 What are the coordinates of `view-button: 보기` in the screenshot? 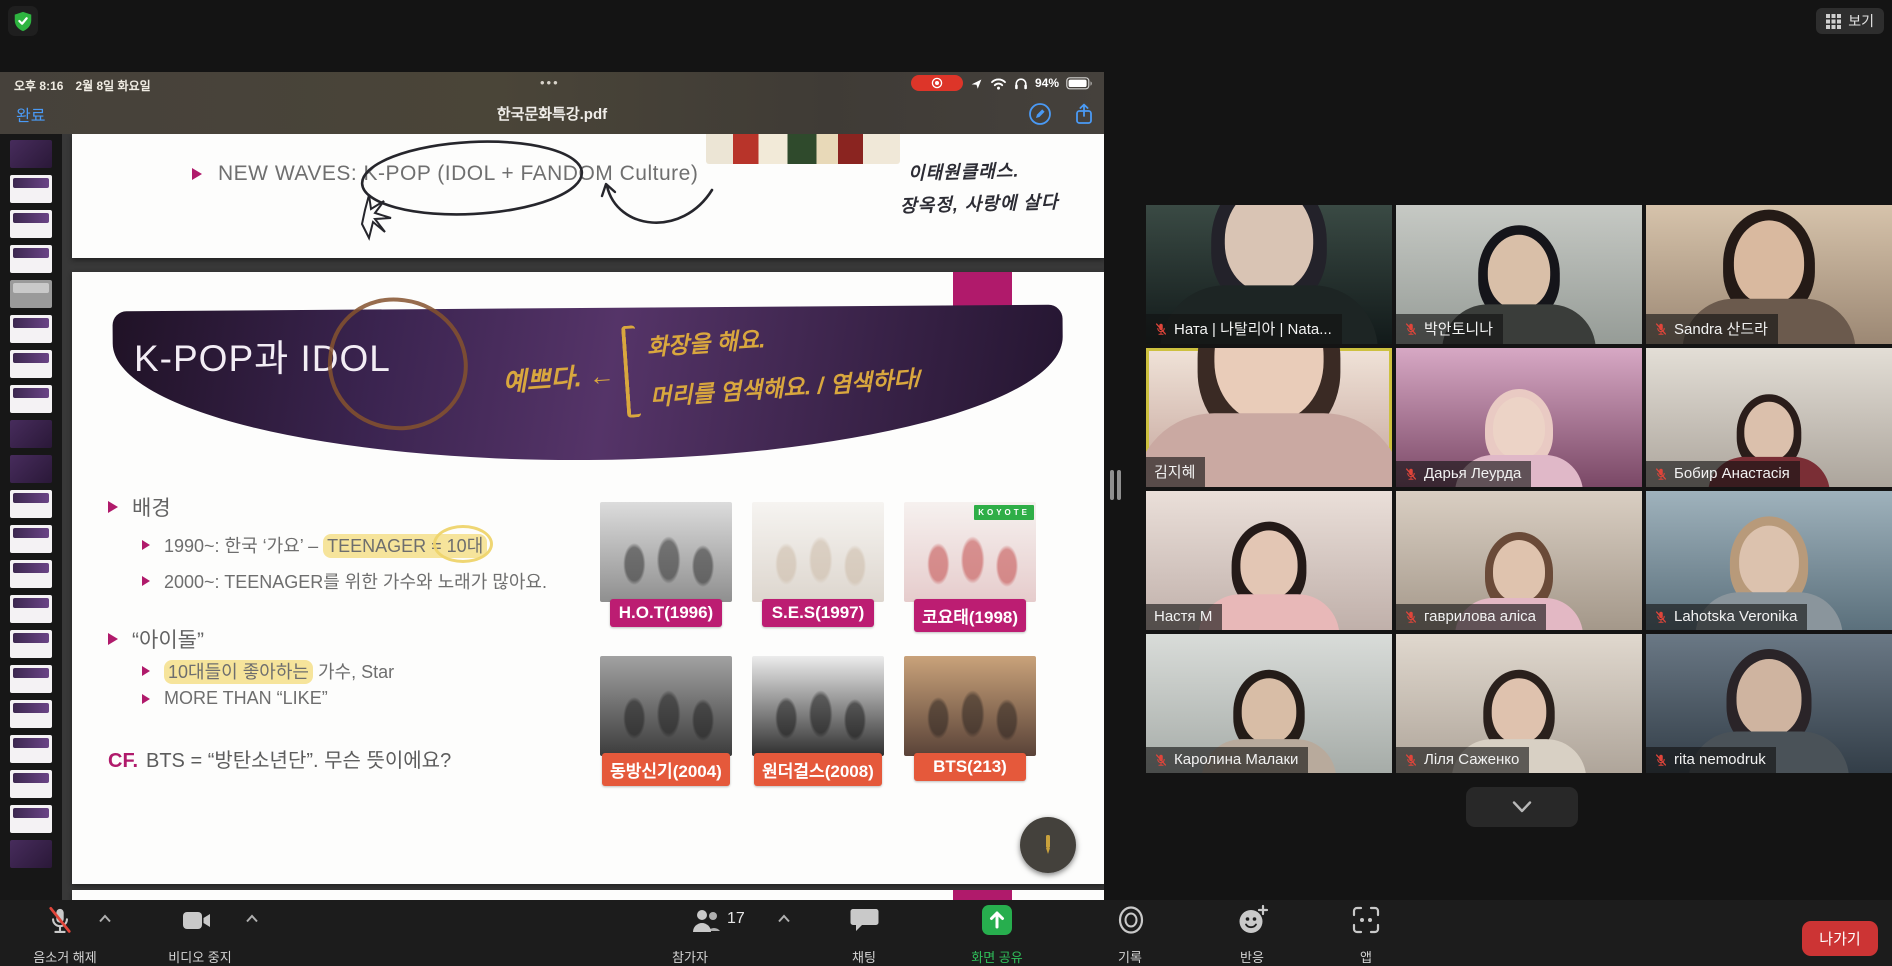 It's located at (1850, 21).